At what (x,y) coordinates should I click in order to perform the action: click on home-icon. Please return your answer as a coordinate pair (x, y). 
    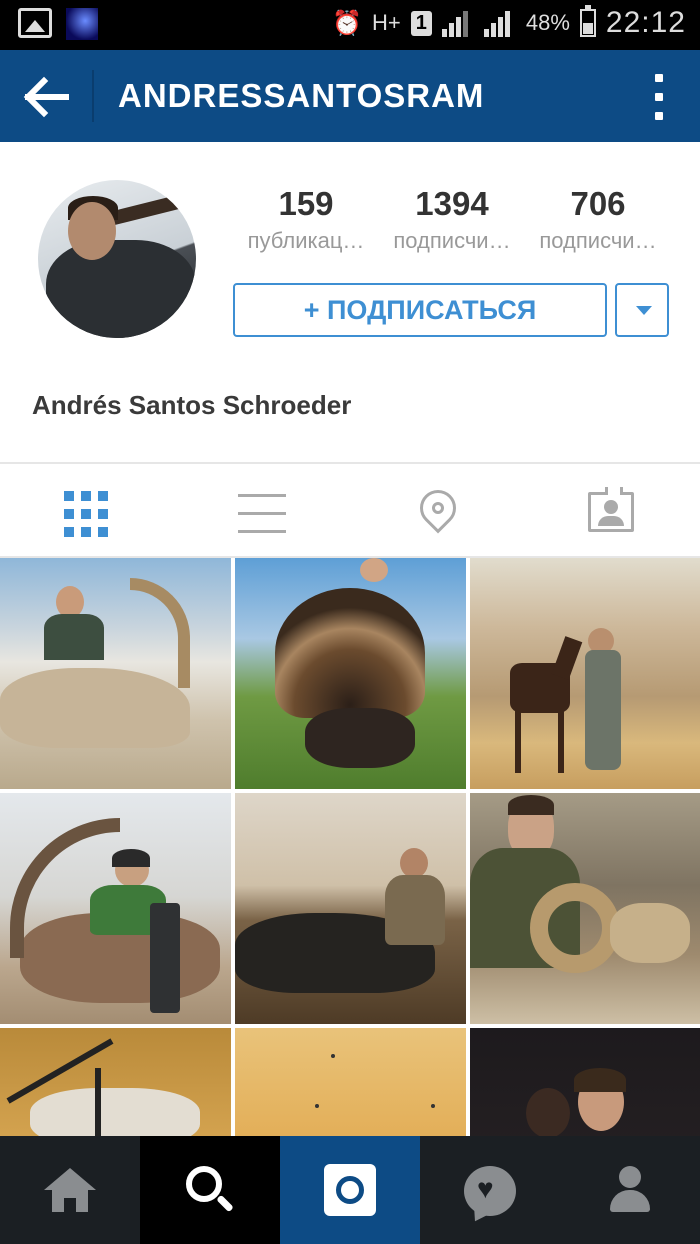
    Looking at the image, I should click on (70, 1190).